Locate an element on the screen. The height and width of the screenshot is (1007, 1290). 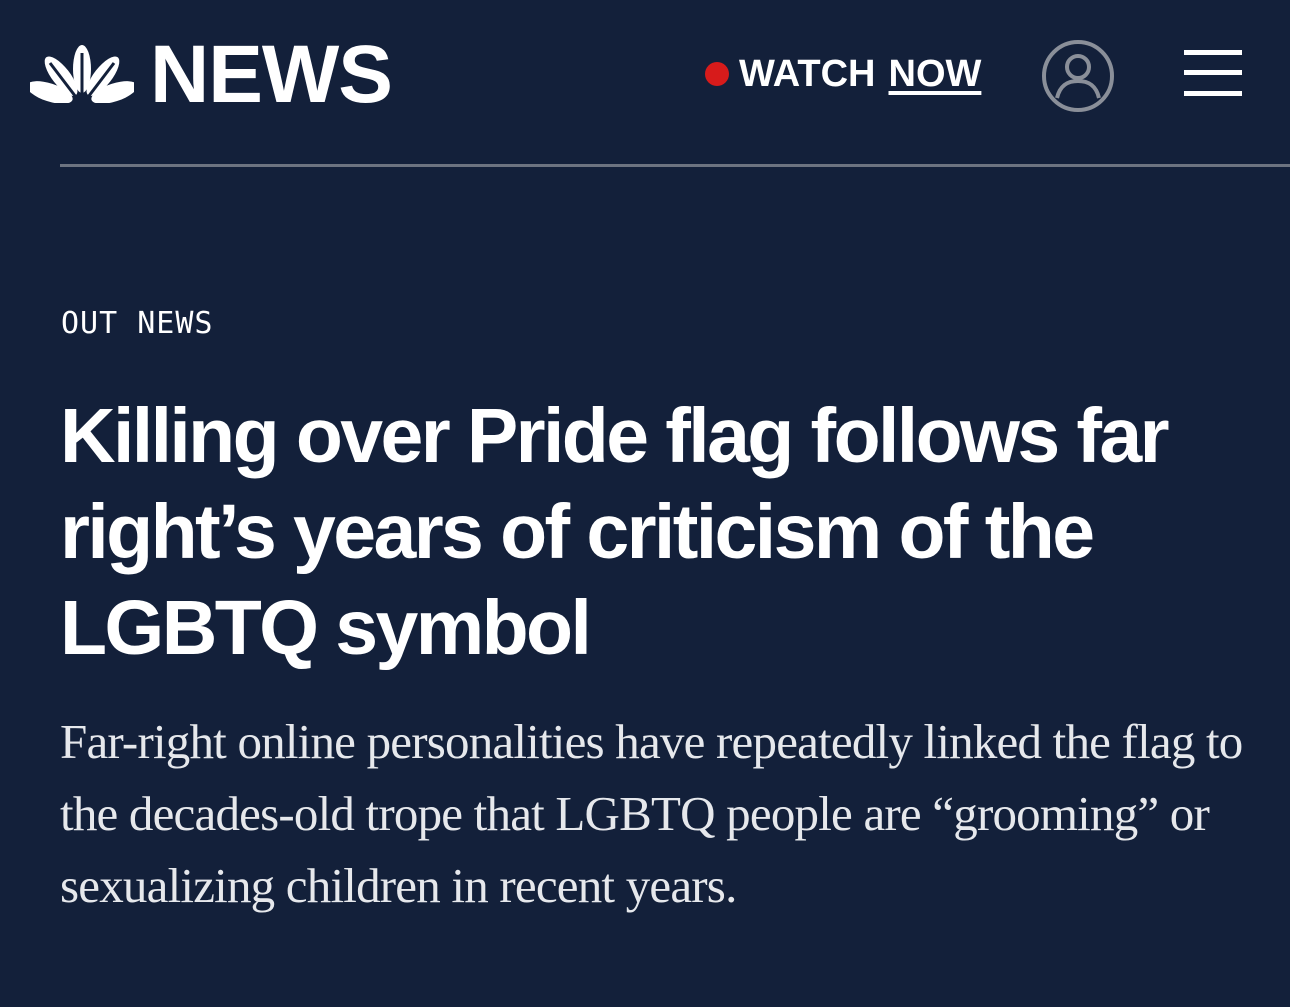
header-divider is located at coordinates (675, 165).